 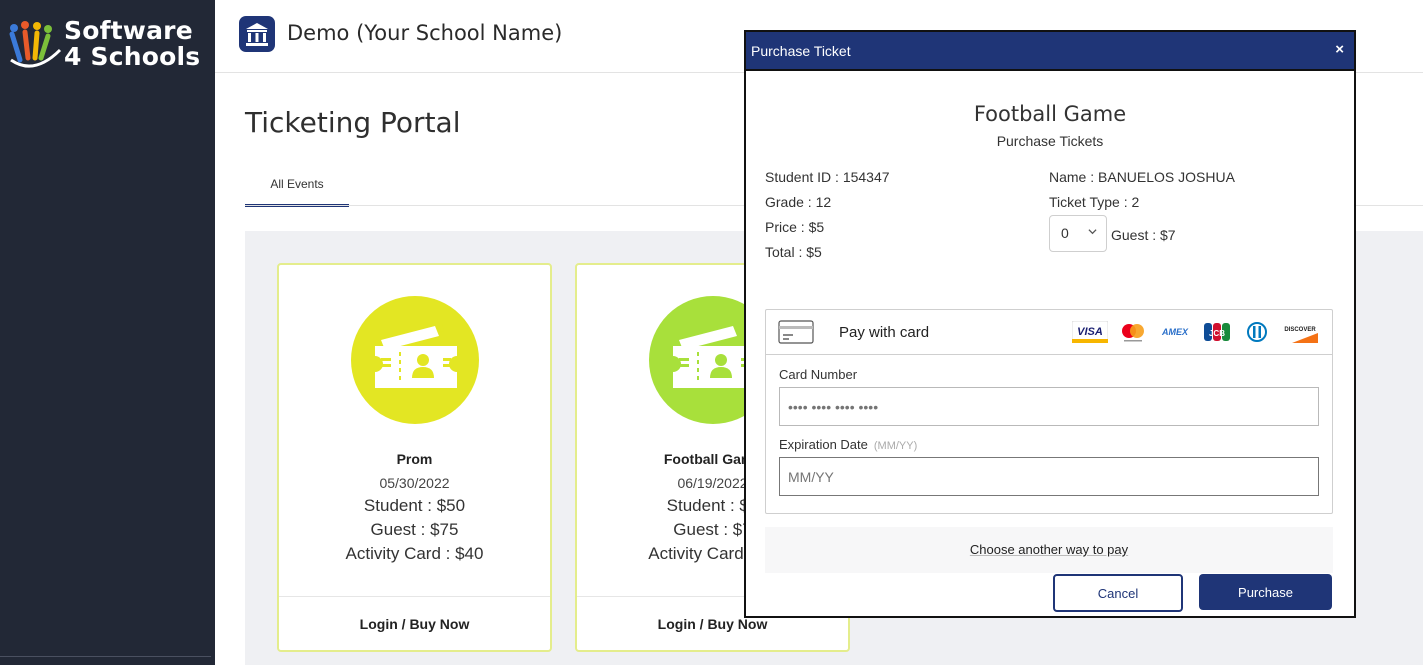 What do you see at coordinates (414, 553) in the screenshot?
I see `activity-card-price: Activity Card : $40` at bounding box center [414, 553].